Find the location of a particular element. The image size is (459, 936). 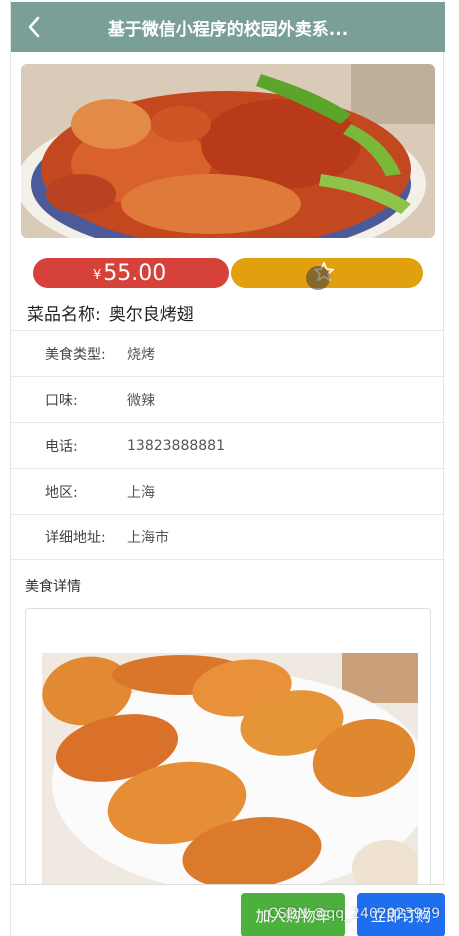

price-value: 55.00 is located at coordinates (135, 273).